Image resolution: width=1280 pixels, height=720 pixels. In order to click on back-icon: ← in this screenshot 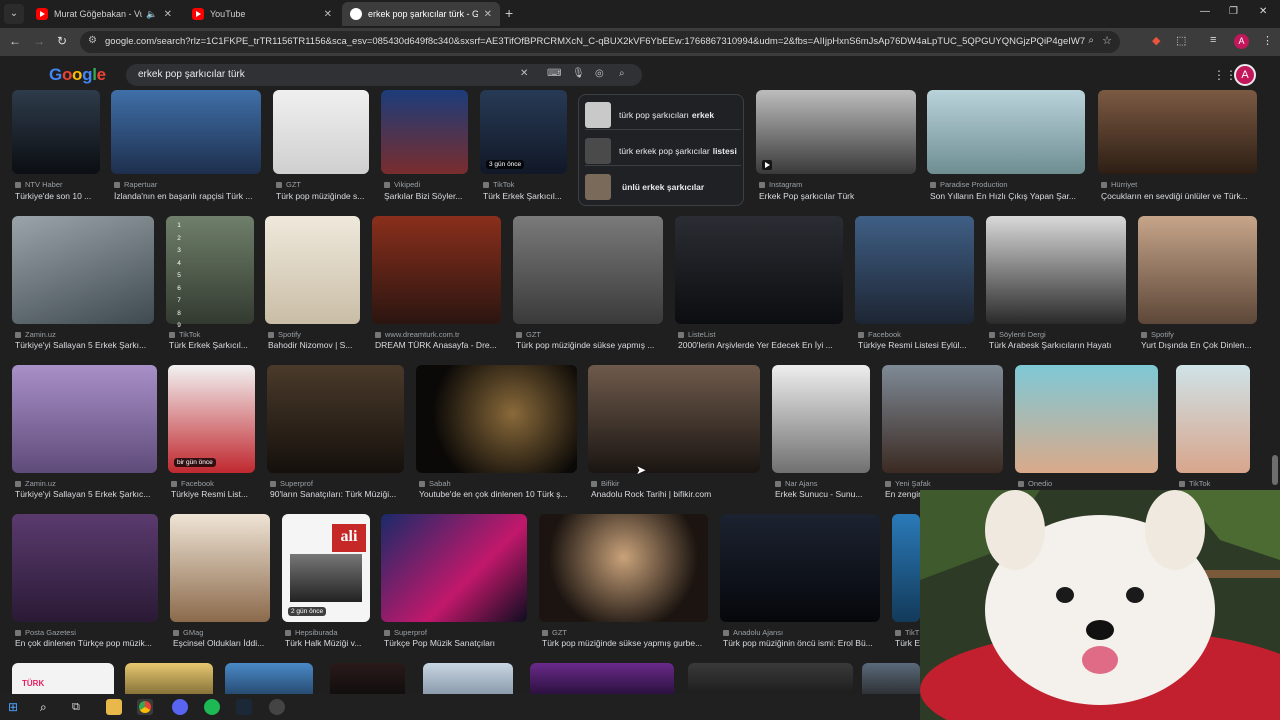, I will do `click(15, 41)`.